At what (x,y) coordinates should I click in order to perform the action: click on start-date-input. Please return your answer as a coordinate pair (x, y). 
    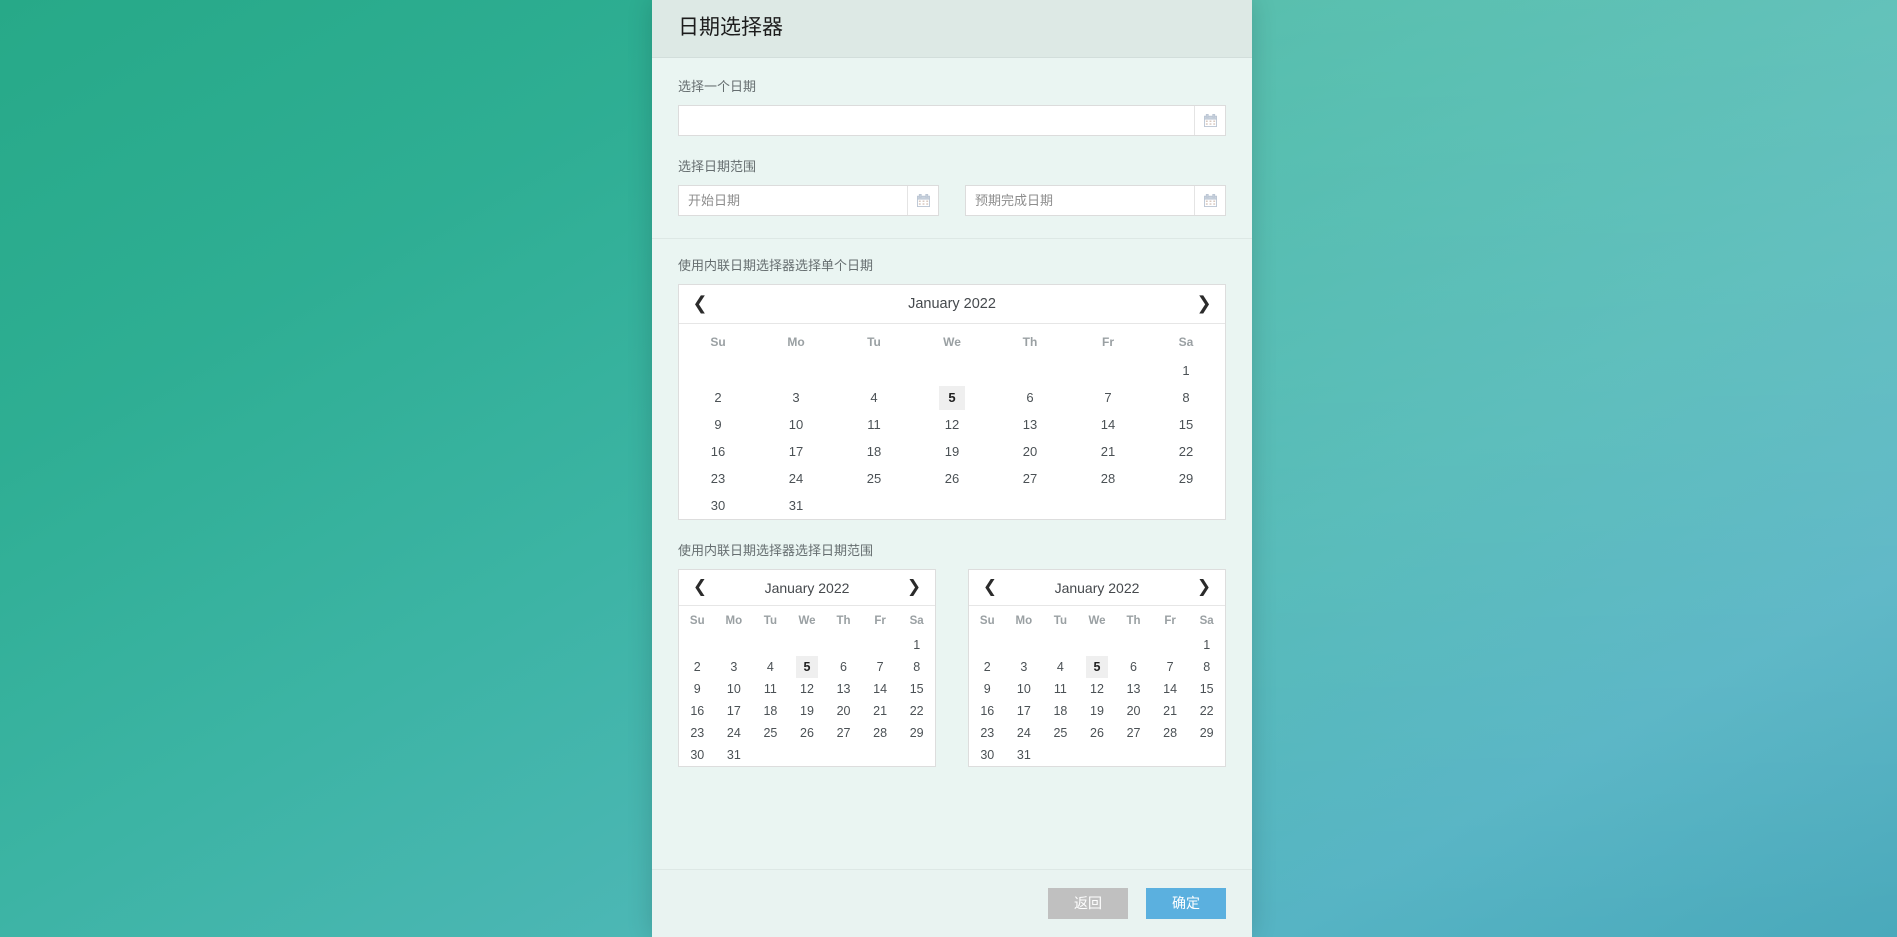
    Looking at the image, I should click on (793, 200).